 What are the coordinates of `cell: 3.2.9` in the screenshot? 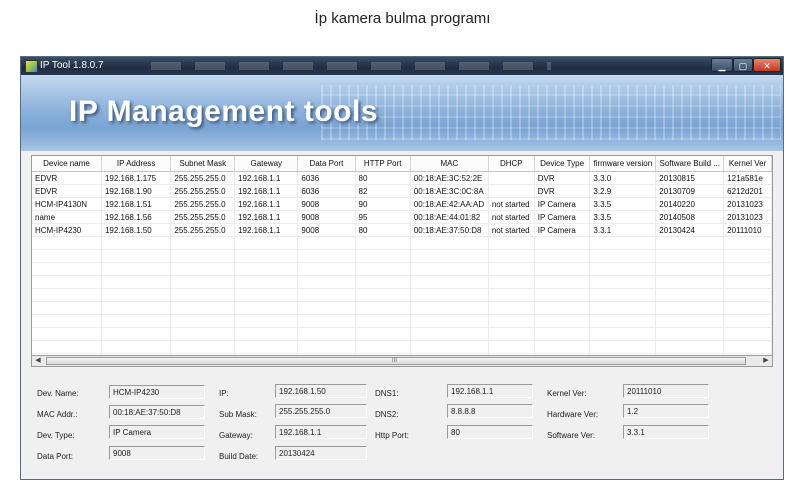 It's located at (623, 191).